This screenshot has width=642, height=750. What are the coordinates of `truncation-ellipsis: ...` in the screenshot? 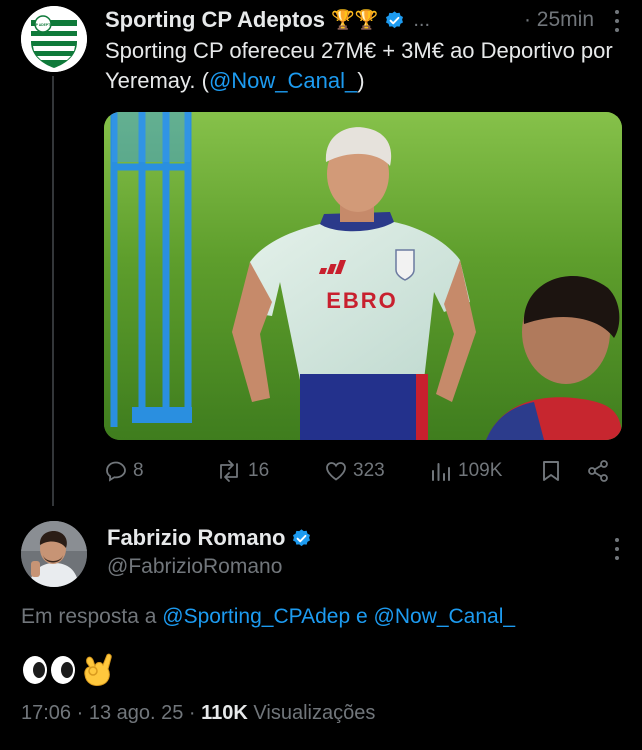 It's located at (421, 19).